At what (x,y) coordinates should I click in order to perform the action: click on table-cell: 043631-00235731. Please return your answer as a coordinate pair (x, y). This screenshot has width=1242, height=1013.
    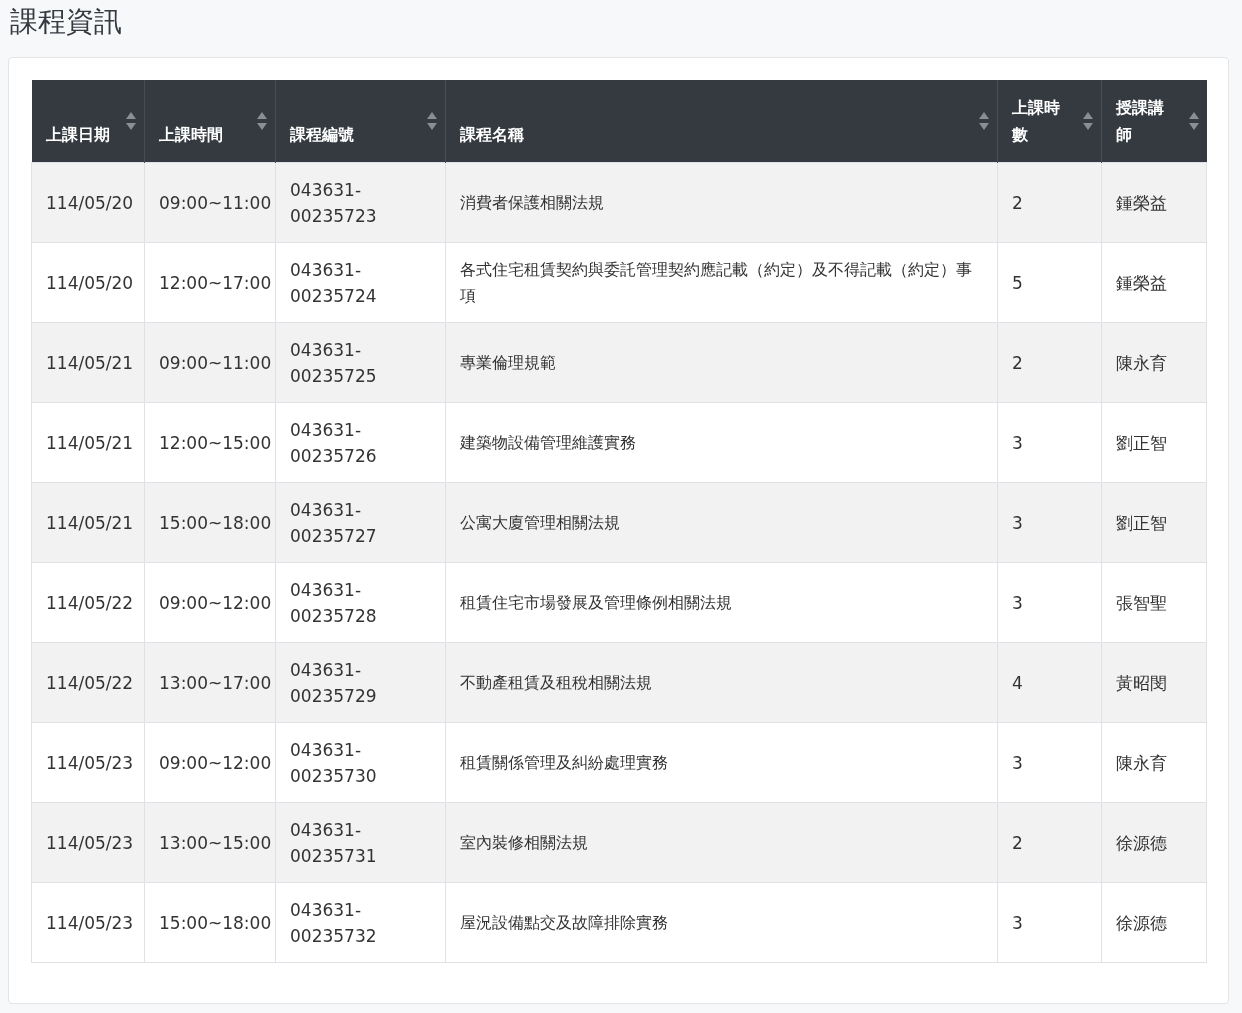
    Looking at the image, I should click on (360, 842).